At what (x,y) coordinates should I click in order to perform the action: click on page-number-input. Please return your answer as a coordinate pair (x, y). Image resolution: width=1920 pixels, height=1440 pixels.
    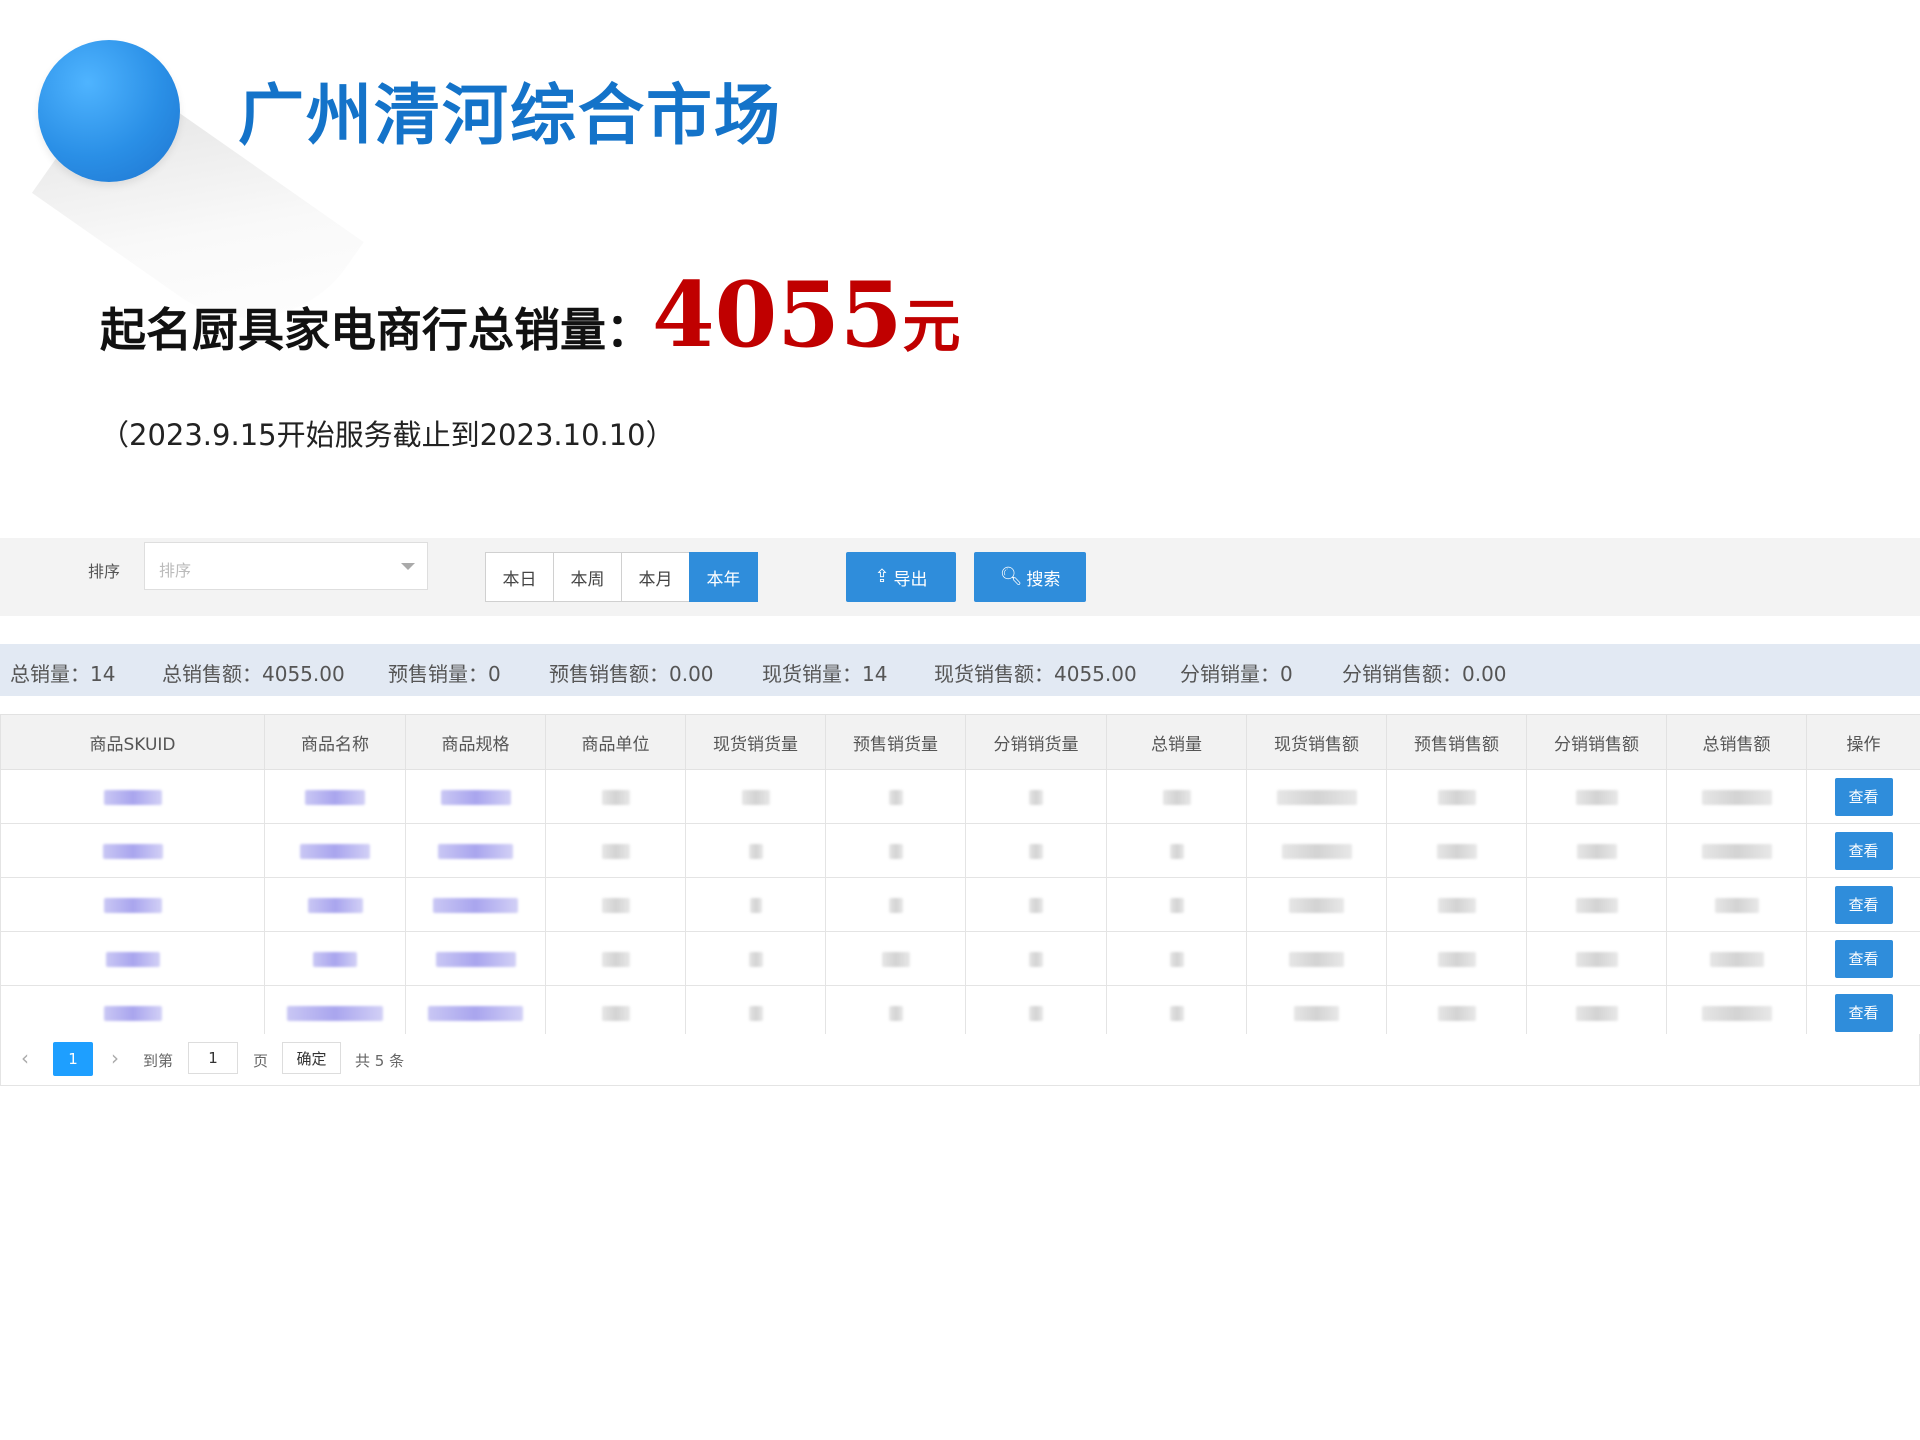
    Looking at the image, I should click on (213, 1058).